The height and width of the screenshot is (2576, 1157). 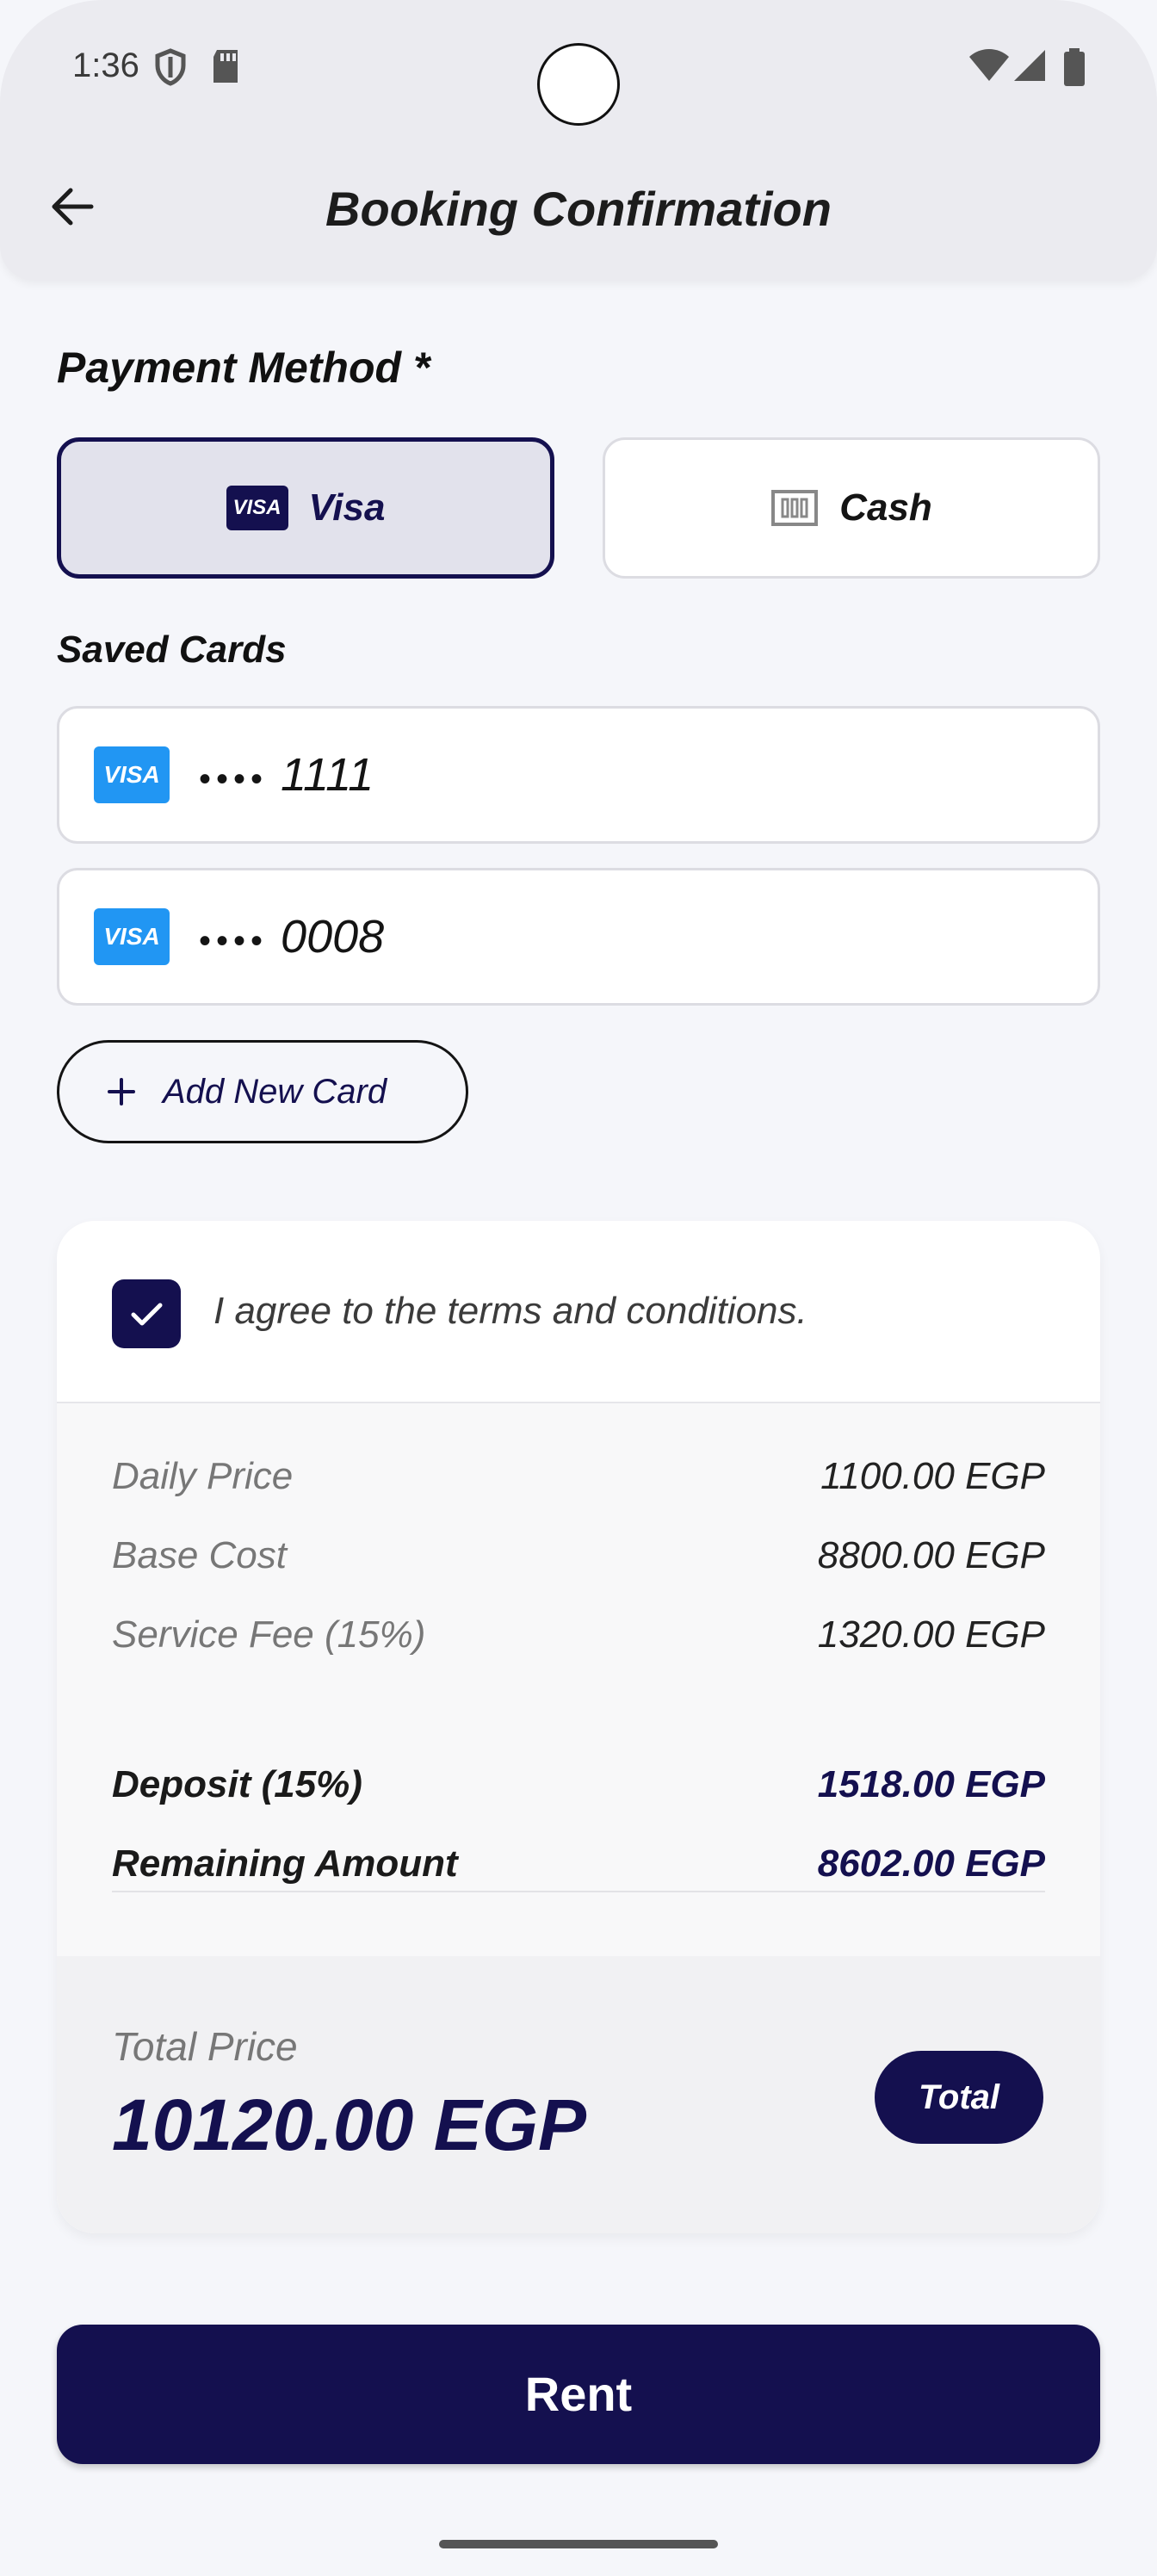 What do you see at coordinates (579, 140) in the screenshot?
I see `app-bar: 1:36 Booking Confirmation` at bounding box center [579, 140].